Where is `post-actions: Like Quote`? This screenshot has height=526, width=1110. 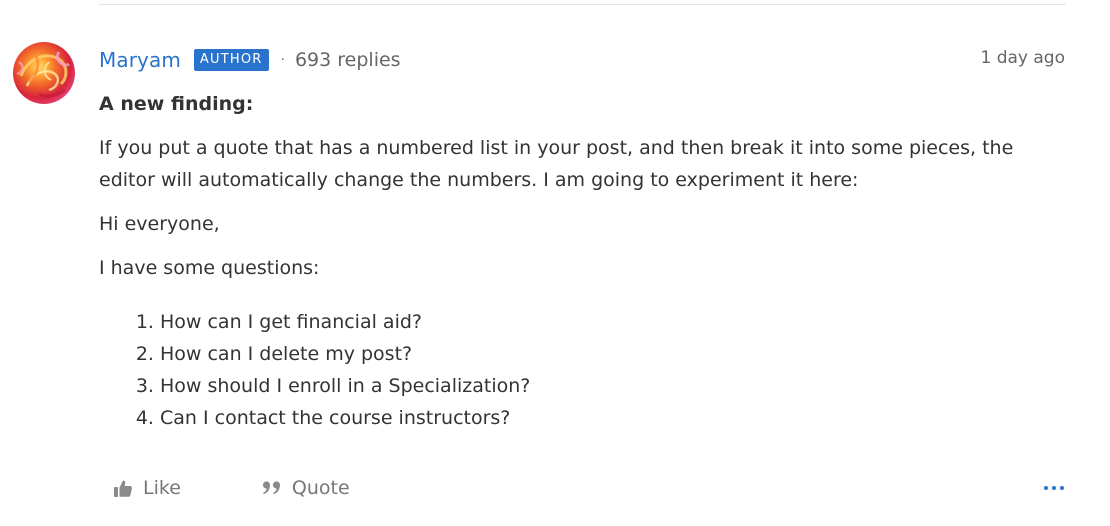 post-actions: Like Quote is located at coordinates (231, 488).